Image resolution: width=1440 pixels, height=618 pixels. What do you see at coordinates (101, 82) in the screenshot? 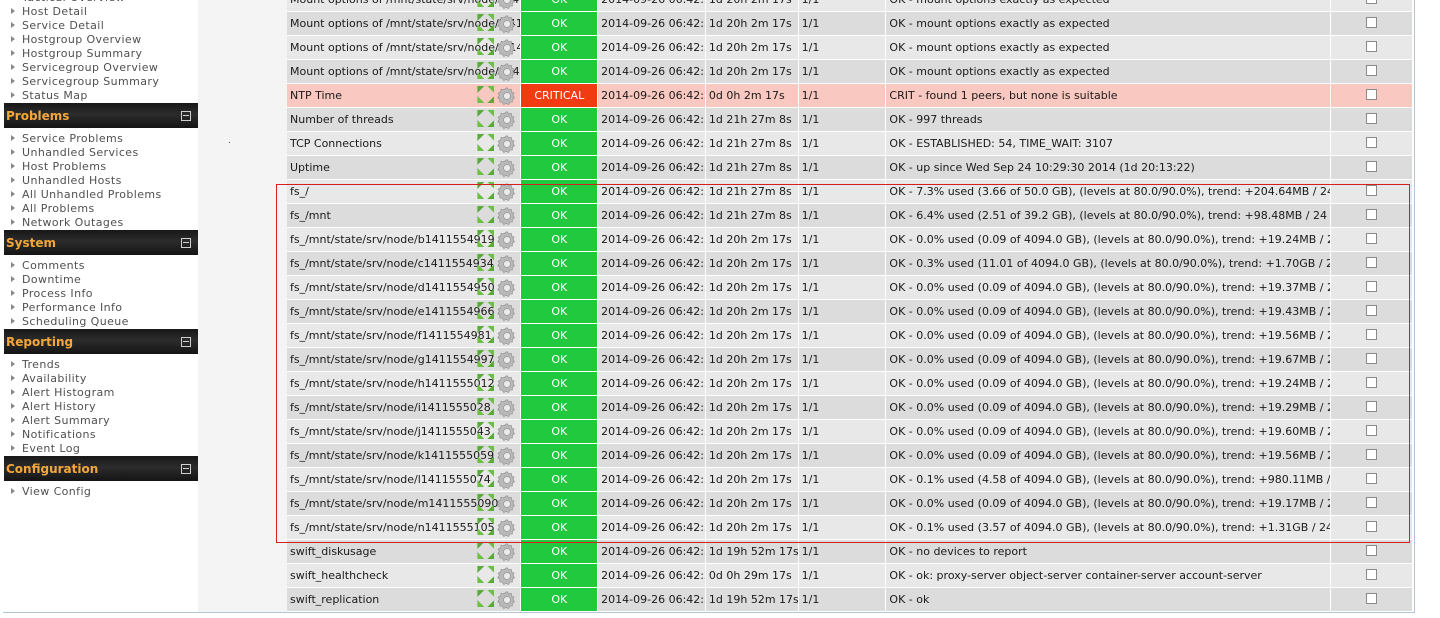
I see `sidebar-item-servicegroup-summary: Servicegroup Summary` at bounding box center [101, 82].